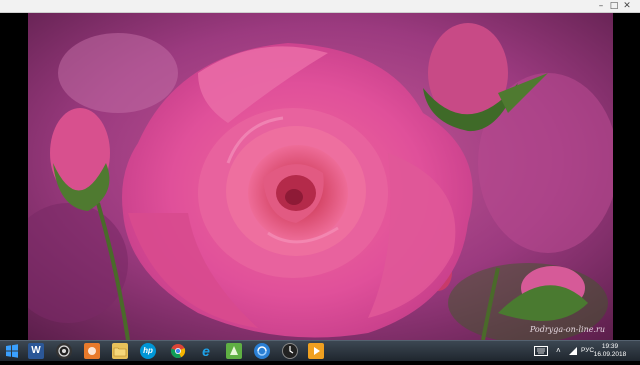 Image resolution: width=640 pixels, height=365 pixels. I want to click on folder-icon, so click(120, 351).